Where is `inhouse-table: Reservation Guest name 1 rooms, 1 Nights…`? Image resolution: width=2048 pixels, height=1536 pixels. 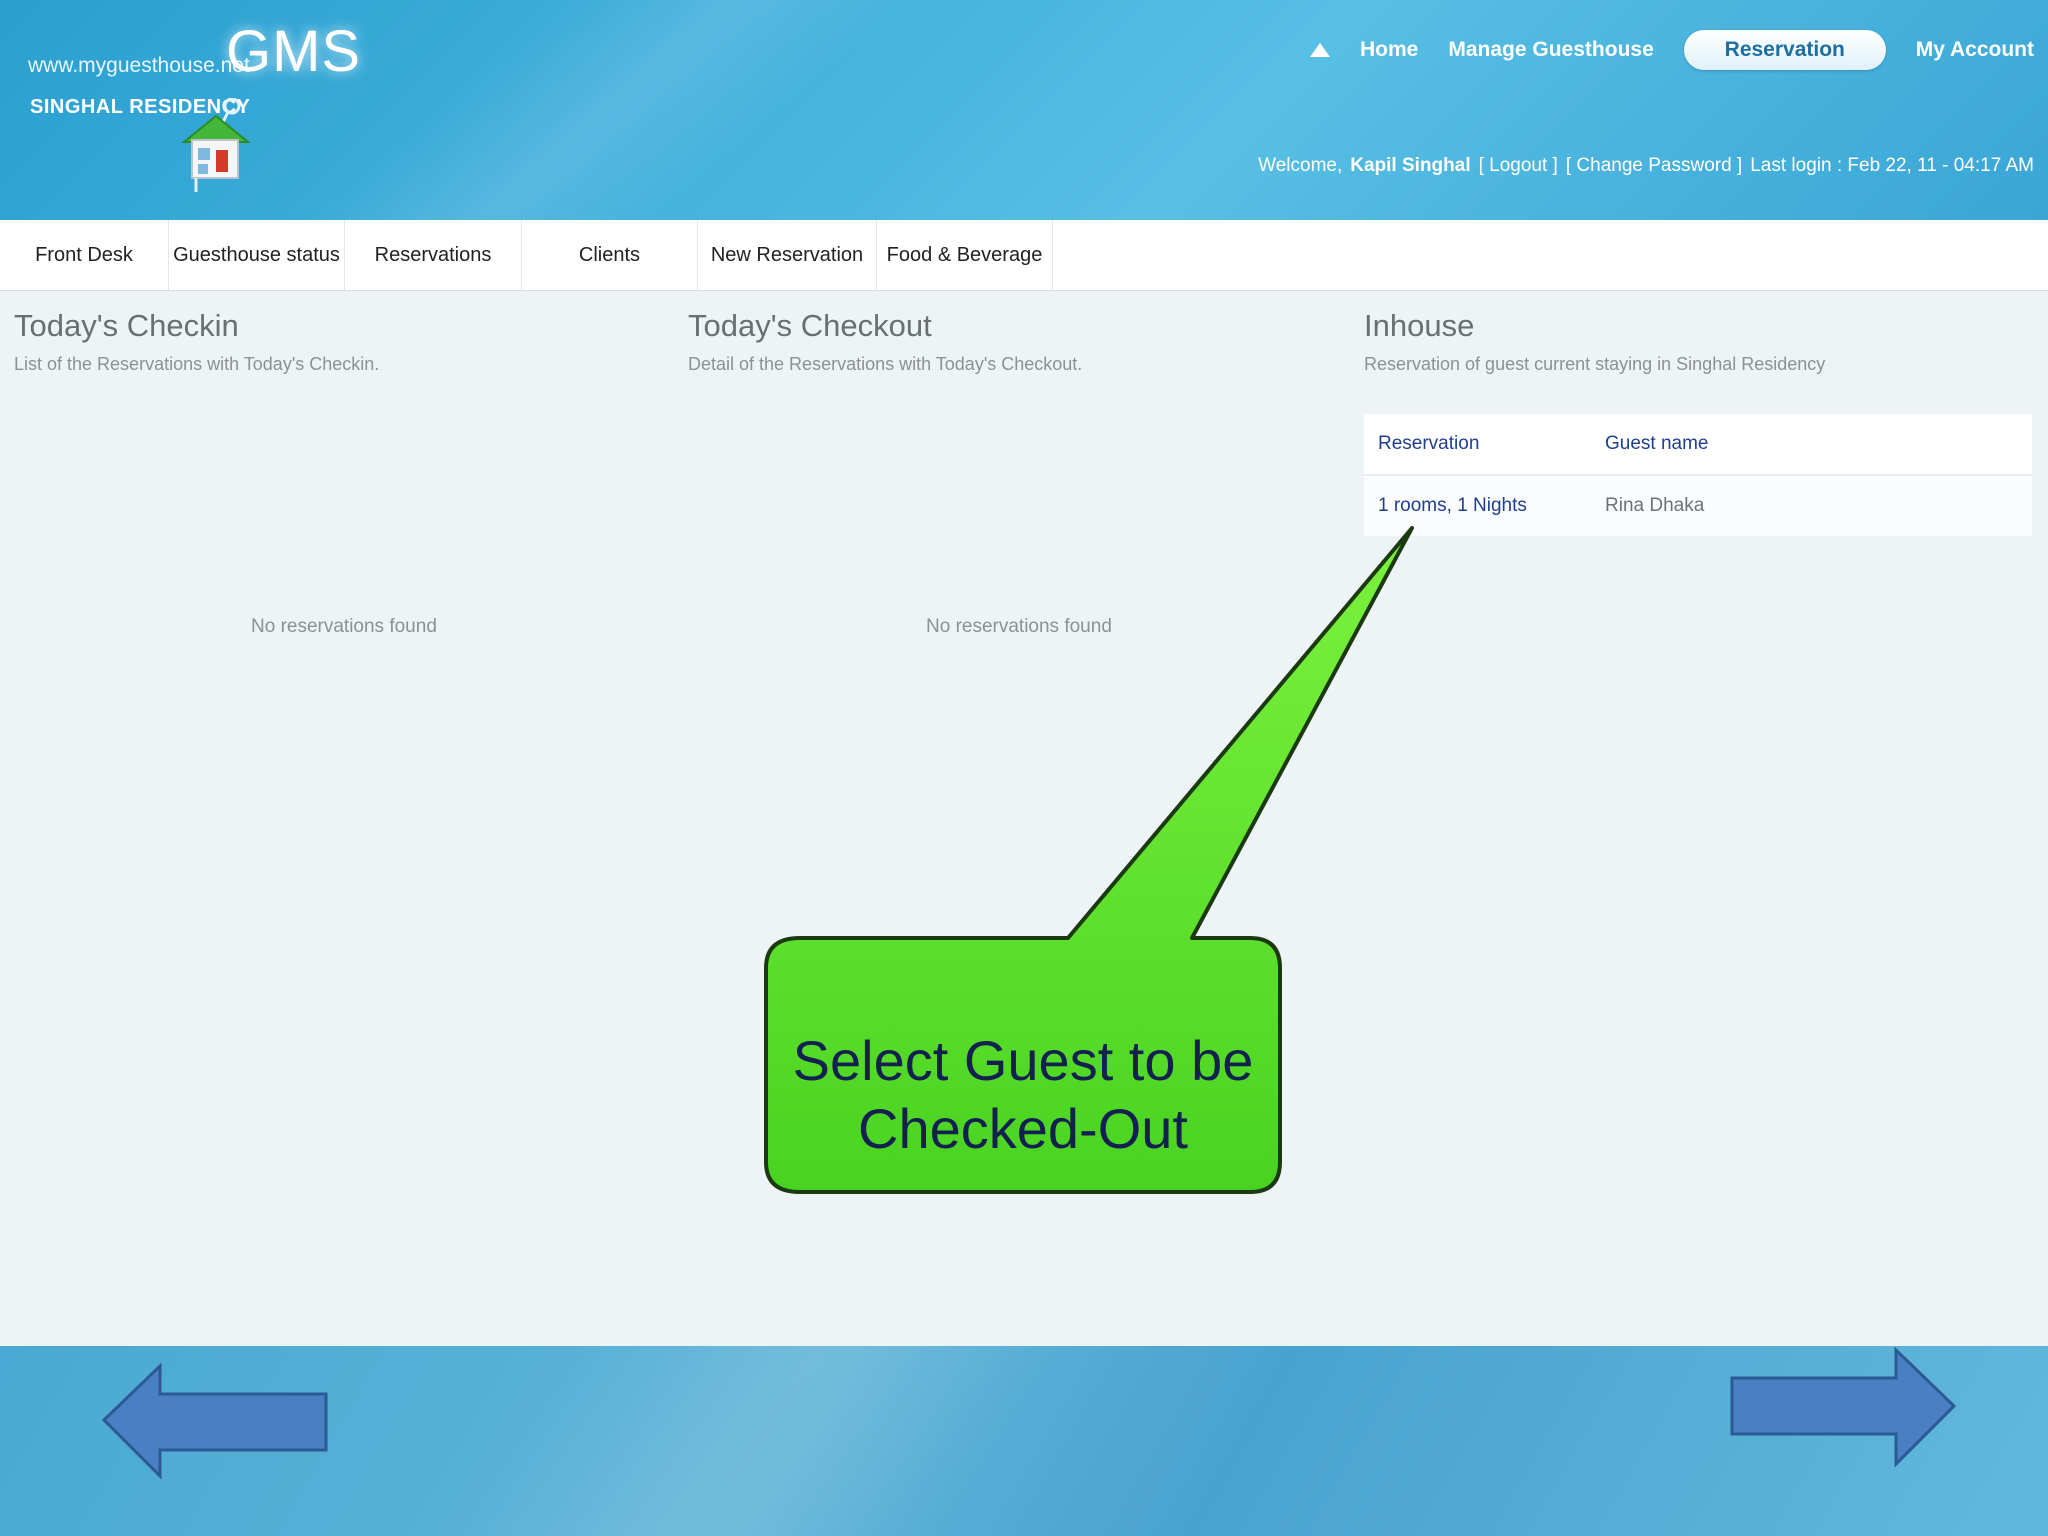 inhouse-table: Reservation Guest name 1 rooms, 1 Nights… is located at coordinates (1698, 475).